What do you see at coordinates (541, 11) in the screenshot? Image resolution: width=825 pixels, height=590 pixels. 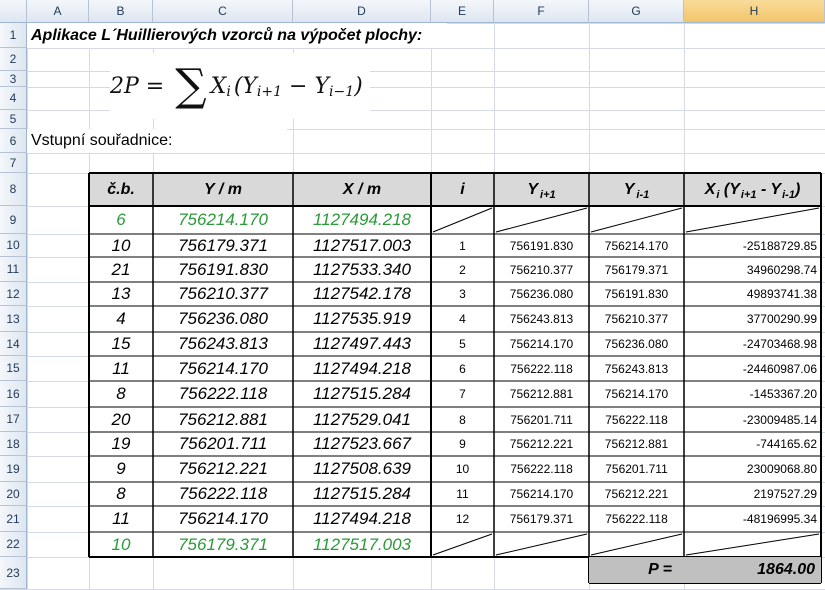 I see `column-header-f: F` at bounding box center [541, 11].